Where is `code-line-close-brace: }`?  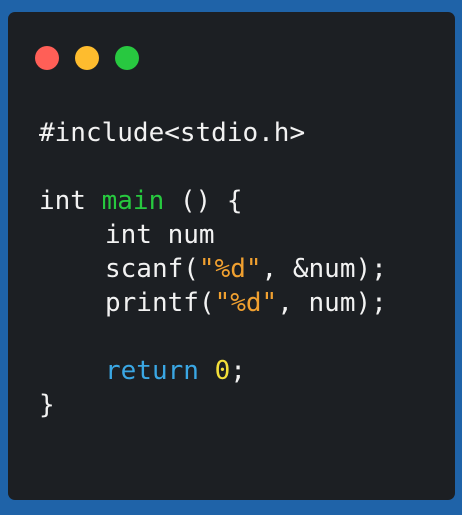 code-line-close-brace: } is located at coordinates (213, 405).